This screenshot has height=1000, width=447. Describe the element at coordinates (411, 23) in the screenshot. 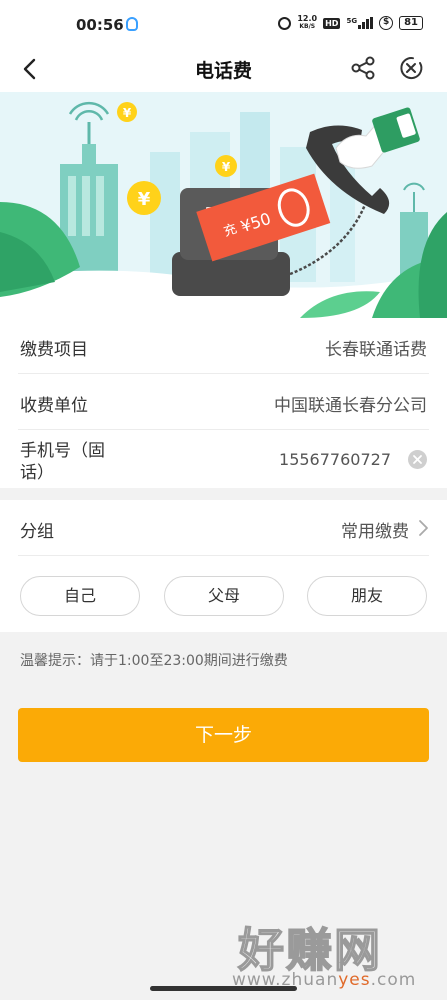

I see `battery-icon: 81` at that location.